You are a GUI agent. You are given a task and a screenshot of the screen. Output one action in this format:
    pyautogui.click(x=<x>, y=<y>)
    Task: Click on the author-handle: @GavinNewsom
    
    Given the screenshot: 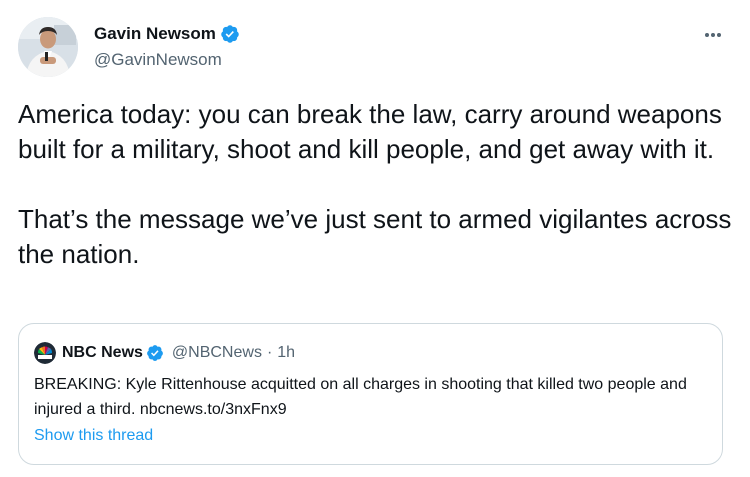 What is the action you would take?
    pyautogui.click(x=158, y=60)
    